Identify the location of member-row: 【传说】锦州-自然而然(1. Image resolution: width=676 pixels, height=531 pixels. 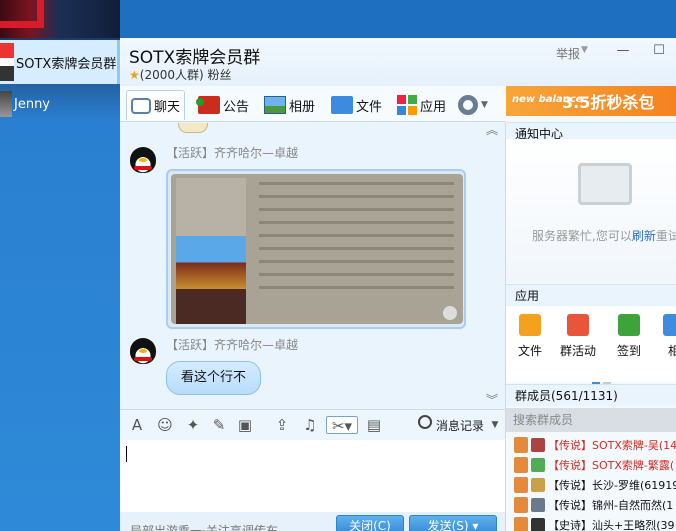
(591, 505).